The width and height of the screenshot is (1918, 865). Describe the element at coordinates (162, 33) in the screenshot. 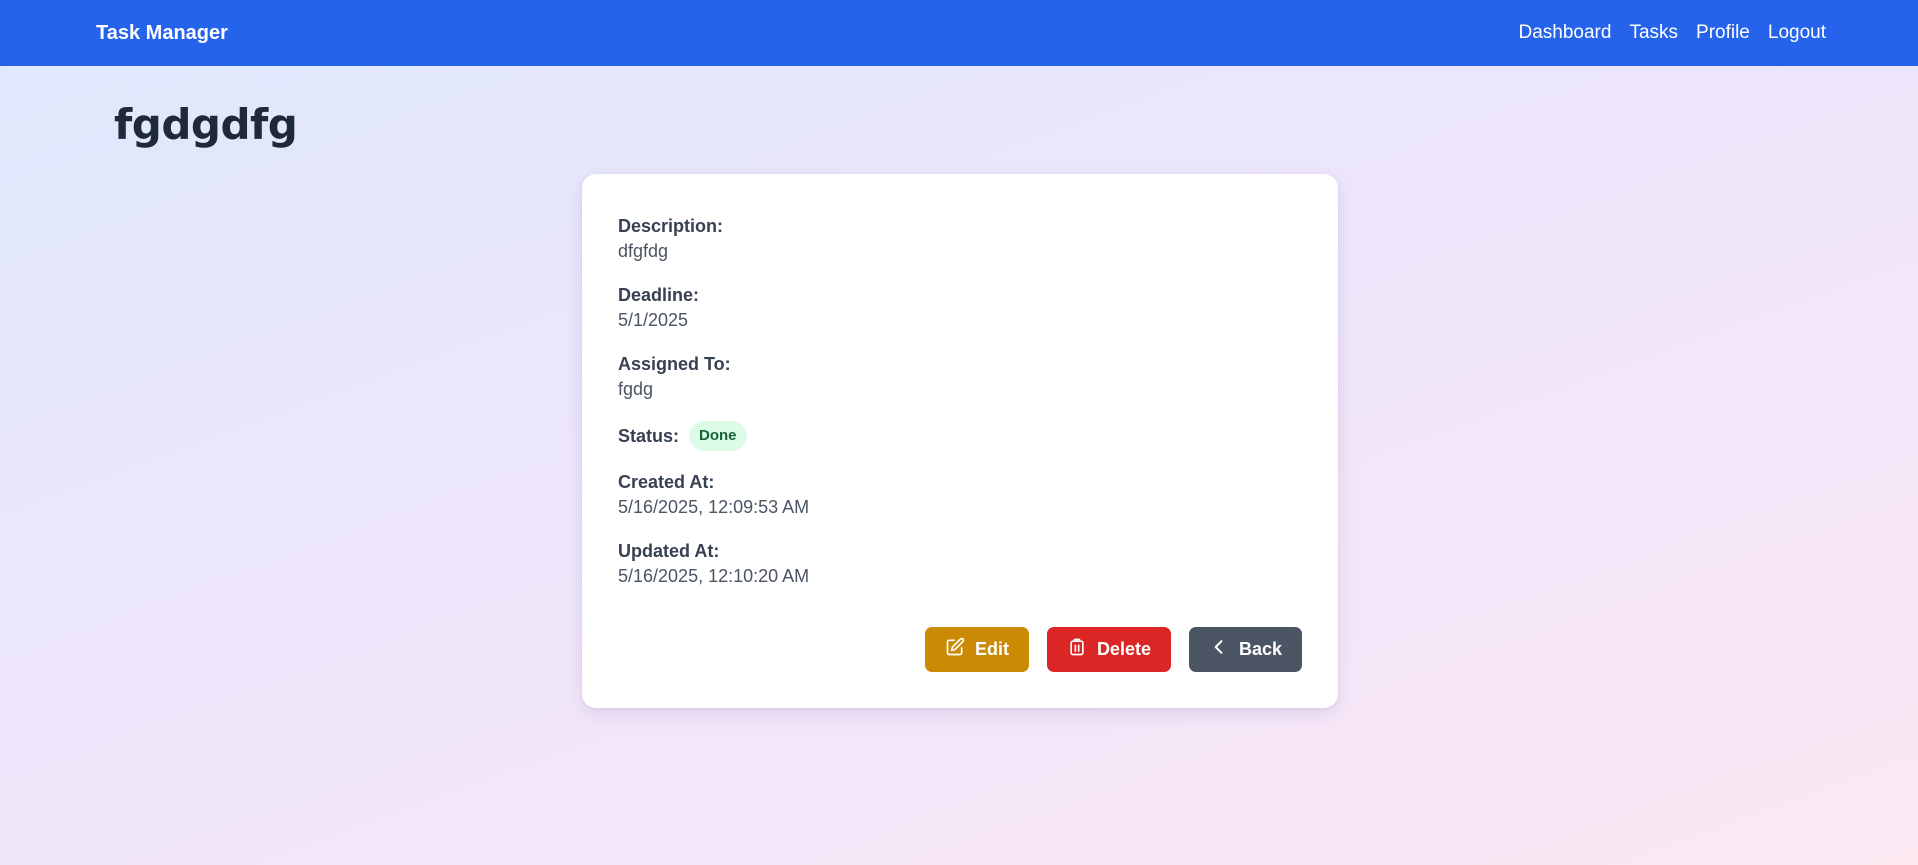

I see `brand-logo-text: Task Manager` at that location.